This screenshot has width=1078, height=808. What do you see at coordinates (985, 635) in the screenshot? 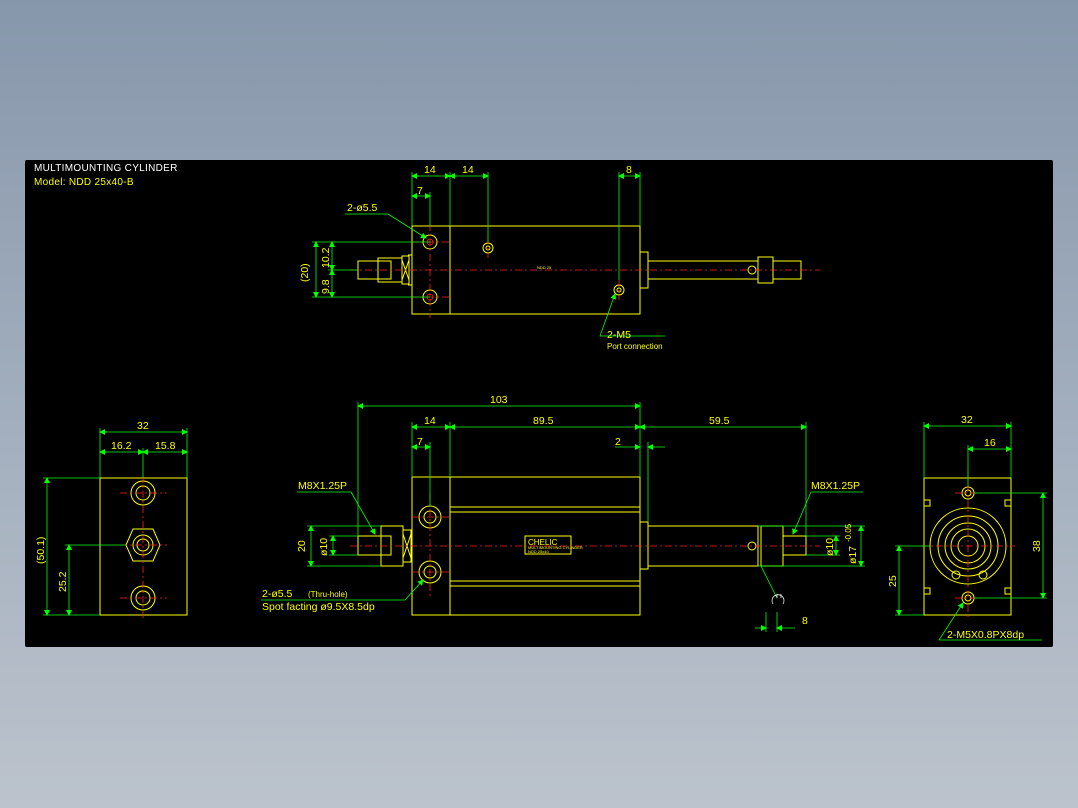
I see `right-note-thread: 2-M5X0.8PX8dp` at bounding box center [985, 635].